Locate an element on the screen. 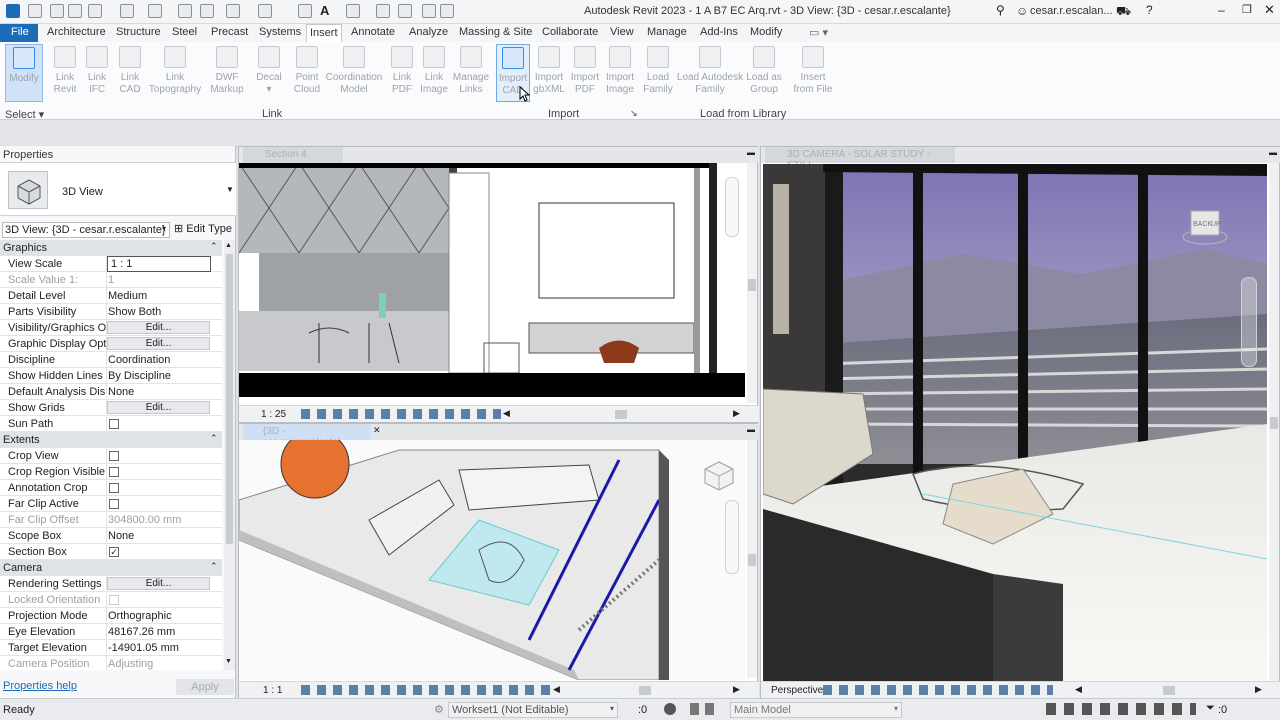  tab-modify: Modify is located at coordinates (766, 32).